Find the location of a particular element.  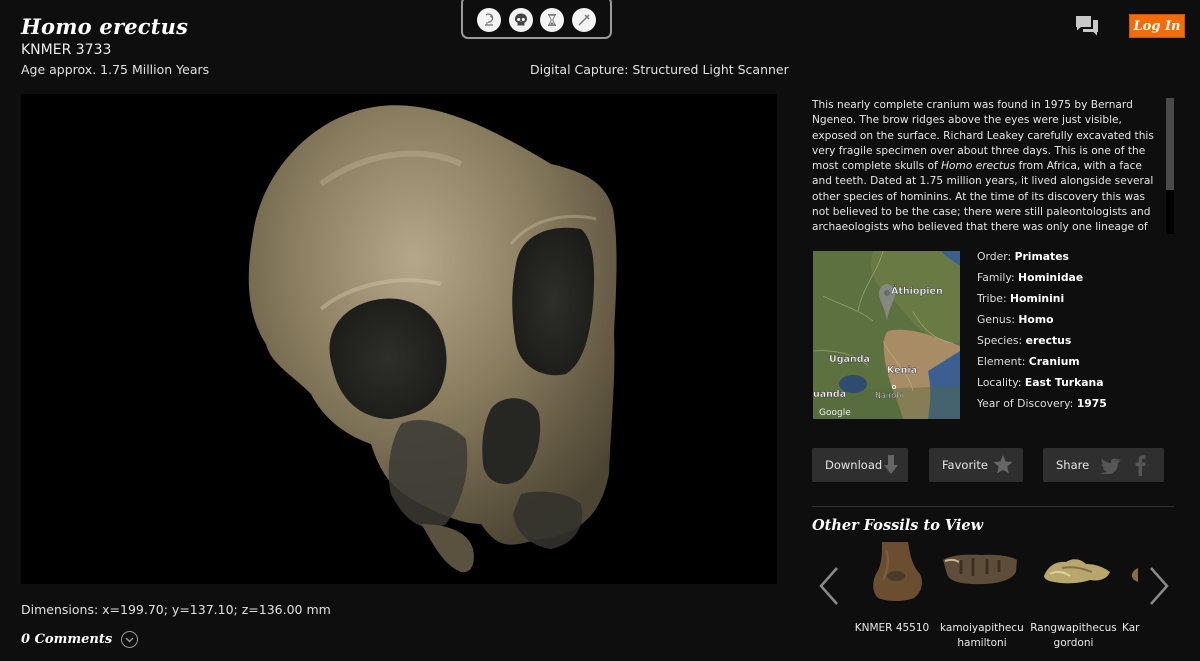

taxonomy-key: Locality: is located at coordinates (1001, 382).